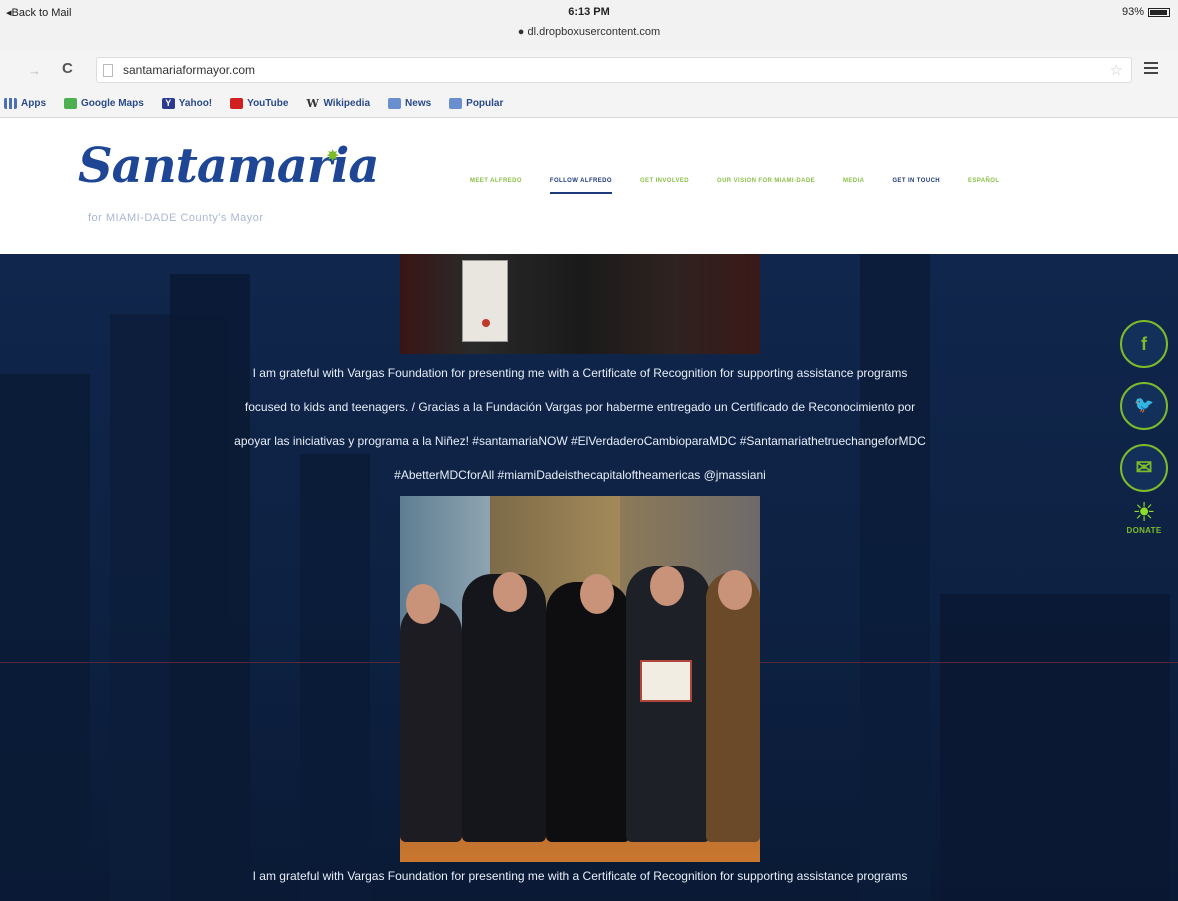  I want to click on donate-label: DONATE, so click(1144, 530).